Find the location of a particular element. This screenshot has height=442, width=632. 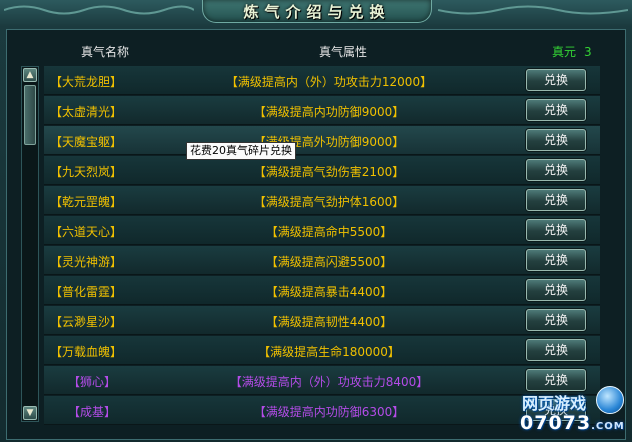

qi-attribute: 【满级提高闪避5500】 is located at coordinates (329, 262).